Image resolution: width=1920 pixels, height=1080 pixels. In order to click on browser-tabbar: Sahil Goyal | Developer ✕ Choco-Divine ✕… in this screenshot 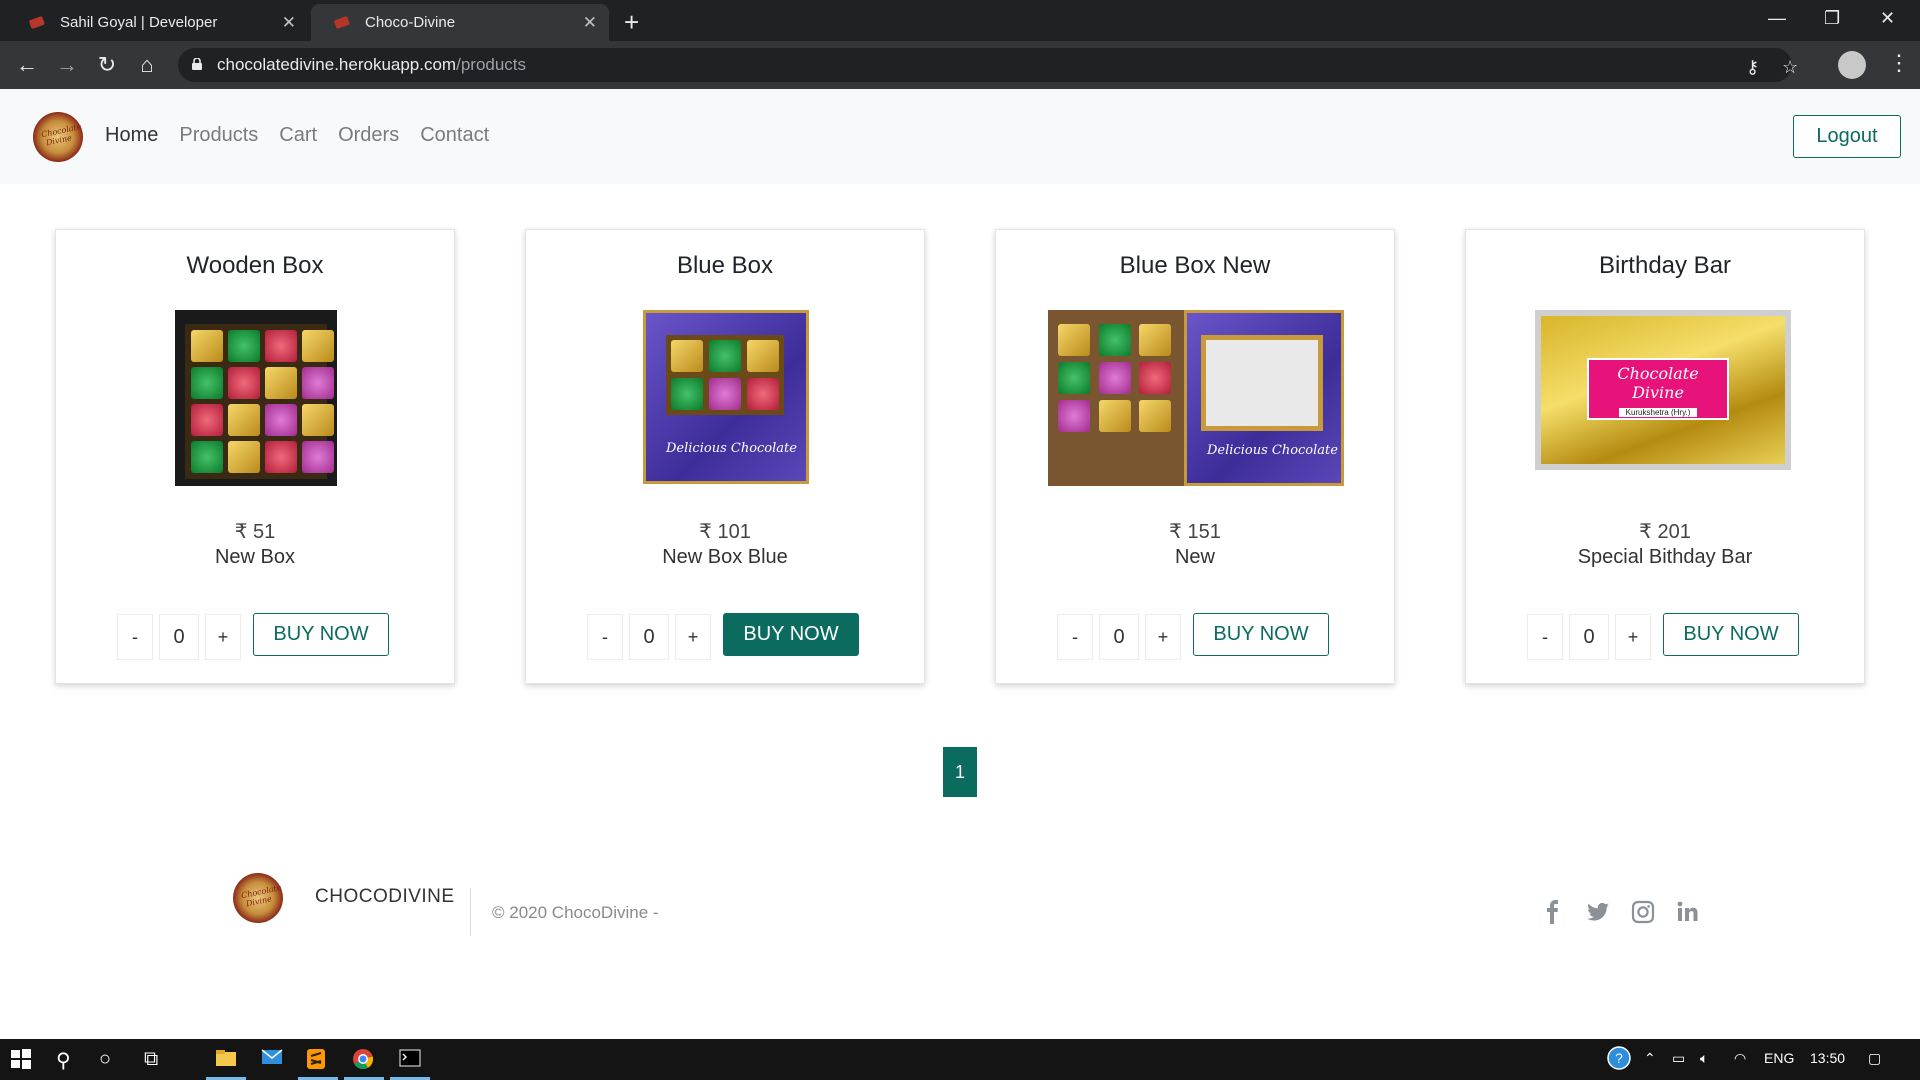, I will do `click(960, 20)`.